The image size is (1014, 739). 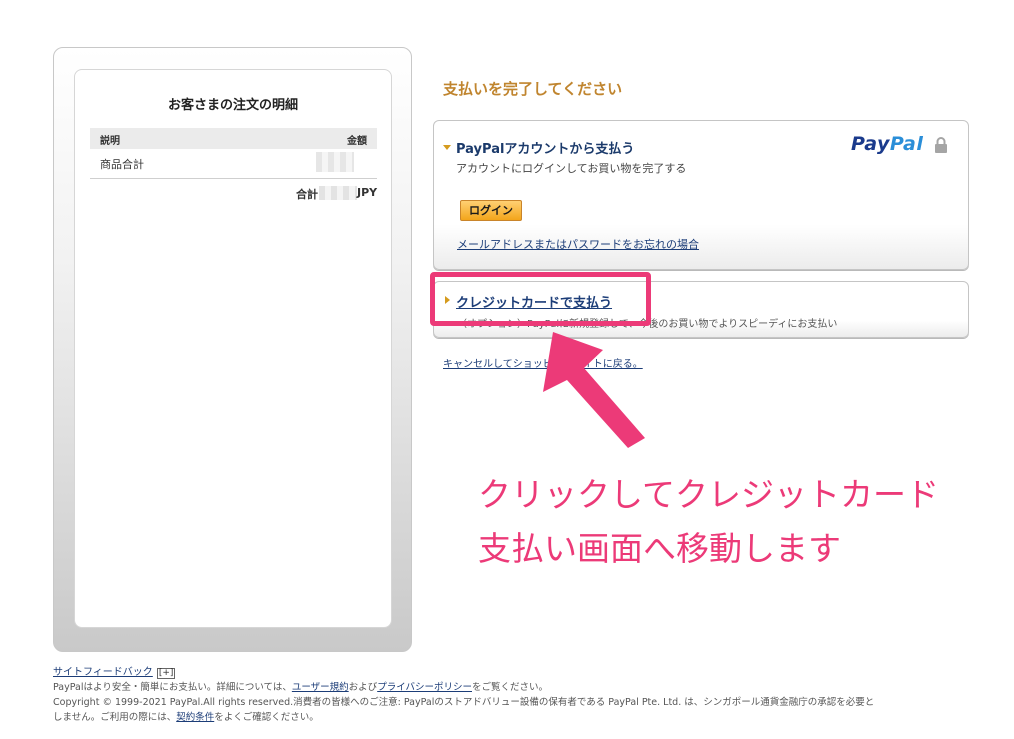 What do you see at coordinates (424, 687) in the screenshot?
I see `privacy-policy-link: プライバシーポリシー` at bounding box center [424, 687].